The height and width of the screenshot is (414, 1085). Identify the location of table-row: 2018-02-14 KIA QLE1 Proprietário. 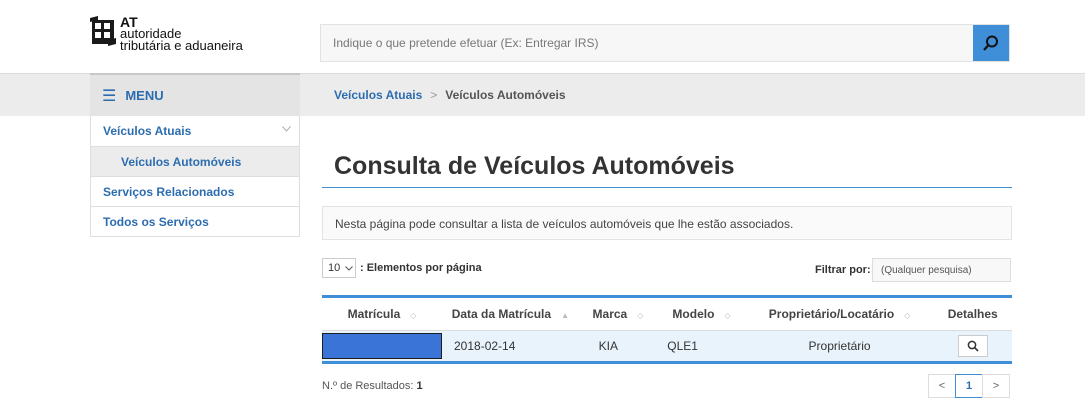
(667, 346).